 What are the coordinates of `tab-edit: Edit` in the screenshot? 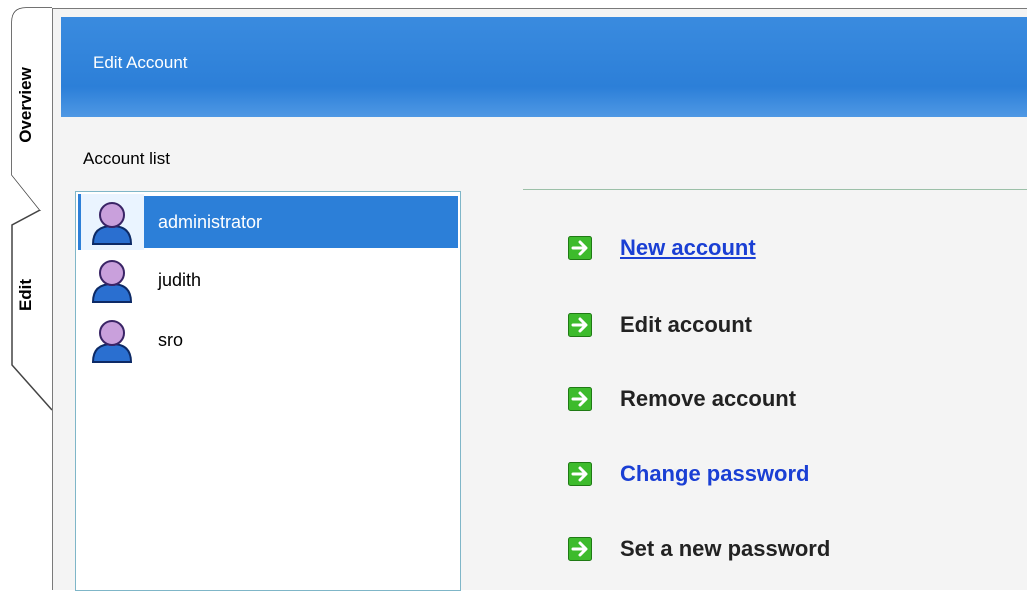 It's located at (26, 295).